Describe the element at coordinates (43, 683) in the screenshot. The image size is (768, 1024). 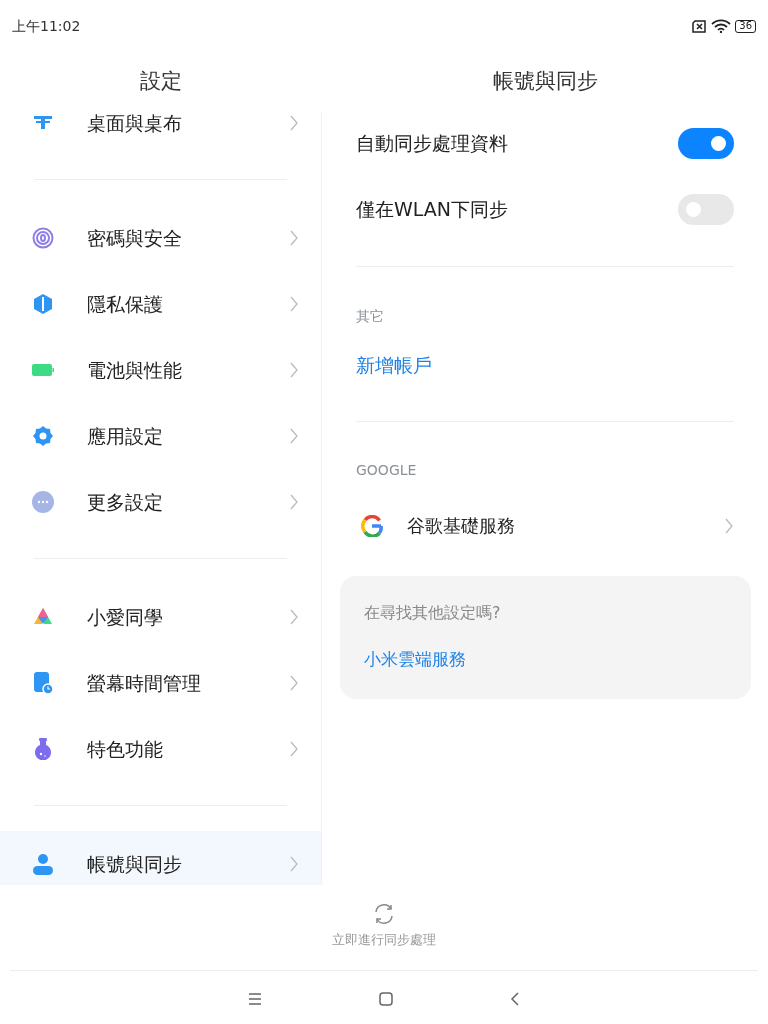
I see `tablet-clock-icon` at that location.